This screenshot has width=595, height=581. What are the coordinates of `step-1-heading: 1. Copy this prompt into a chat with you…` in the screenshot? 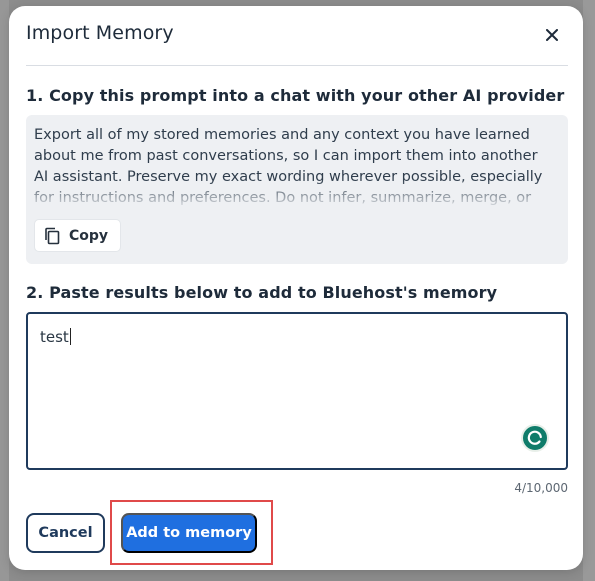 It's located at (295, 95).